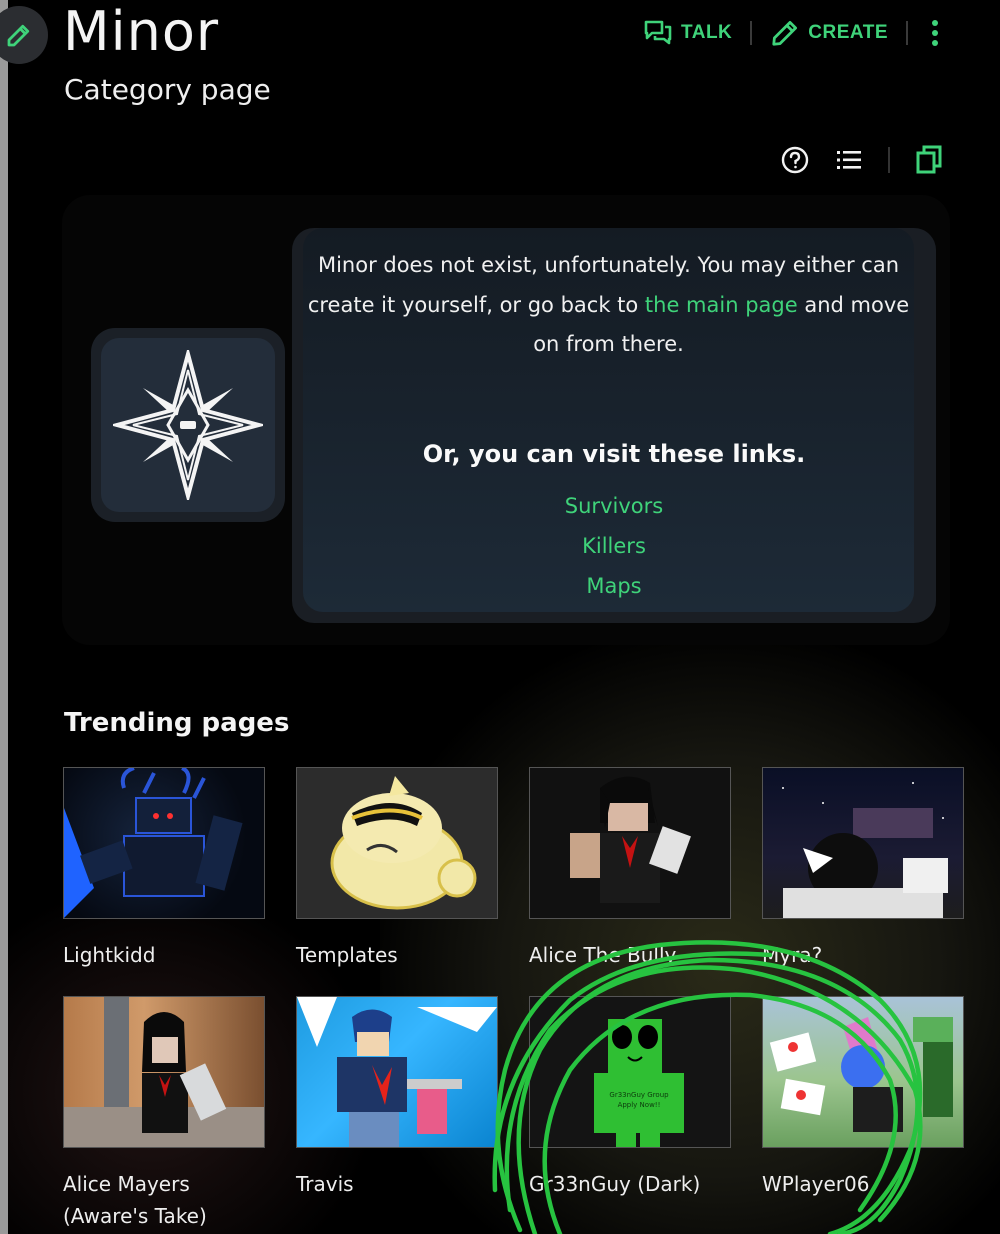 This screenshot has width=1000, height=1234. I want to click on four-point-star-emblem, so click(188, 425).